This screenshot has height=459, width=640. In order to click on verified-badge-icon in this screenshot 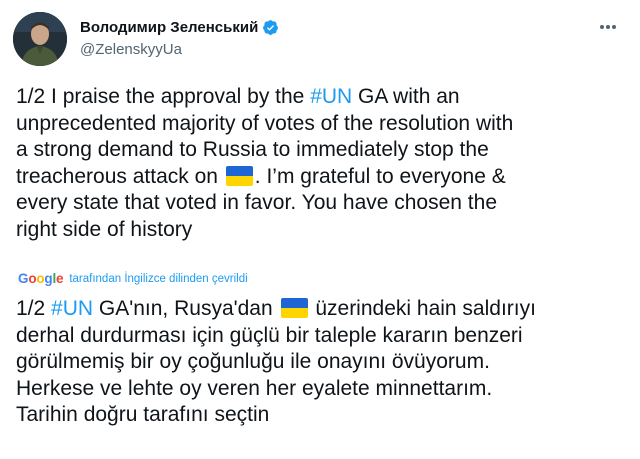, I will do `click(271, 27)`.